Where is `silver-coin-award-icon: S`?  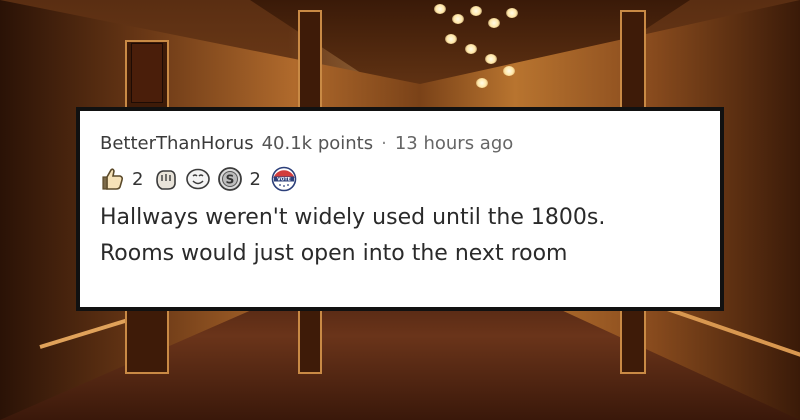
silver-coin-award-icon: S is located at coordinates (230, 179).